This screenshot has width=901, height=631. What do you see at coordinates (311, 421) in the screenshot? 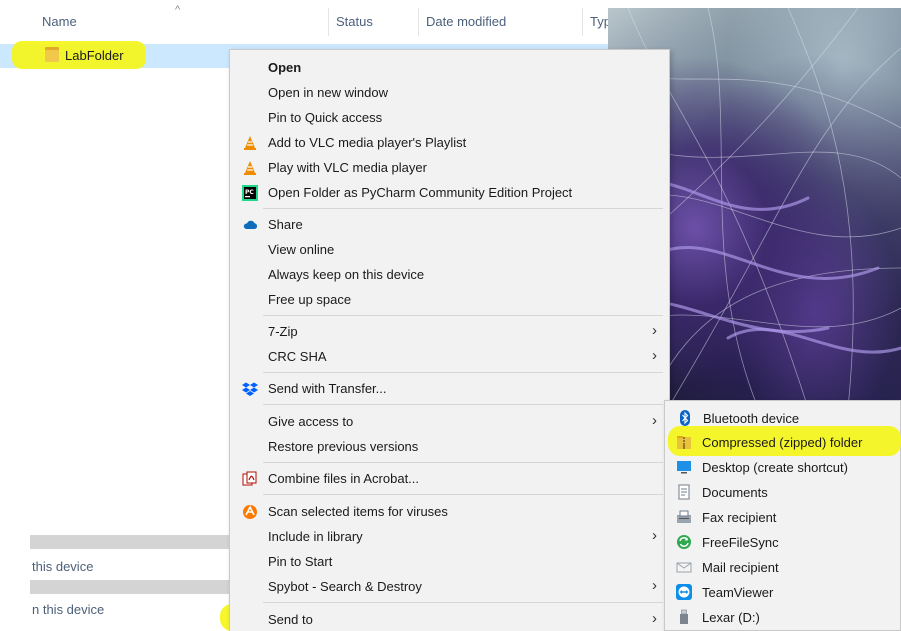
I see `menu-item-label: Give access to` at bounding box center [311, 421].